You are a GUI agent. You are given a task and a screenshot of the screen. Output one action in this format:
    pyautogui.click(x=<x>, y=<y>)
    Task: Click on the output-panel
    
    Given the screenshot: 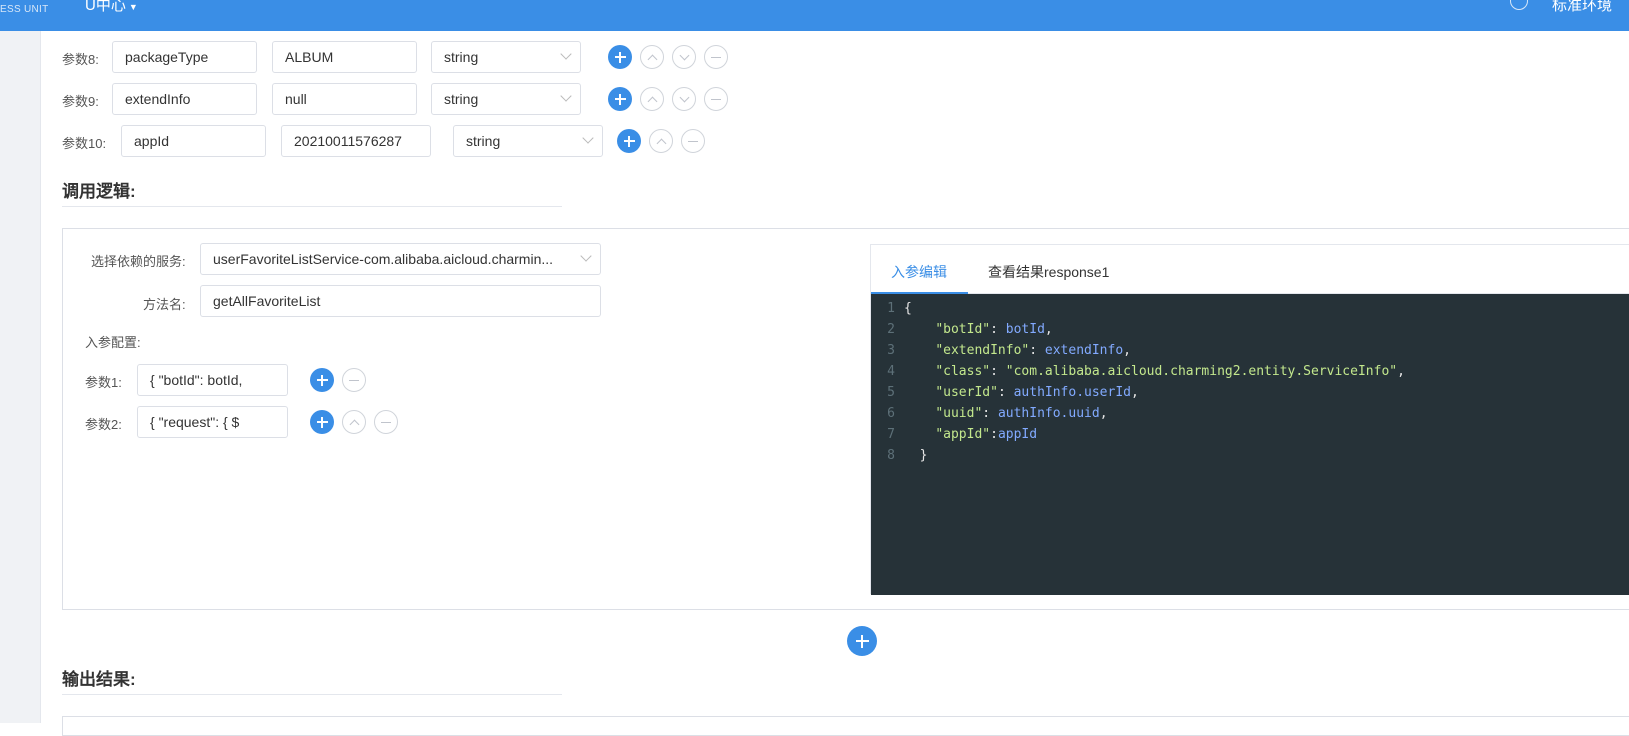 What is the action you would take?
    pyautogui.click(x=845, y=726)
    